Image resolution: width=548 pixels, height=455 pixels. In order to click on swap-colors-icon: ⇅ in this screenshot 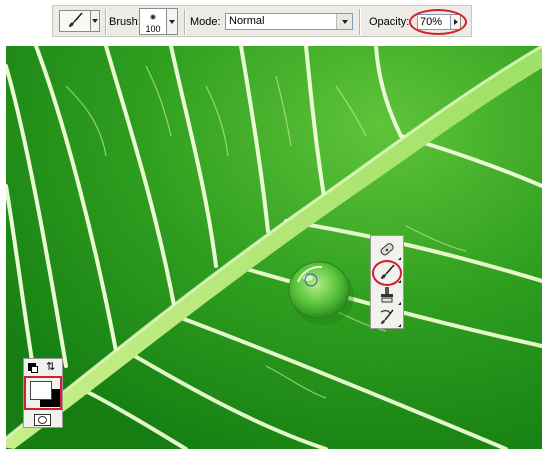, I will do `click(50, 367)`.